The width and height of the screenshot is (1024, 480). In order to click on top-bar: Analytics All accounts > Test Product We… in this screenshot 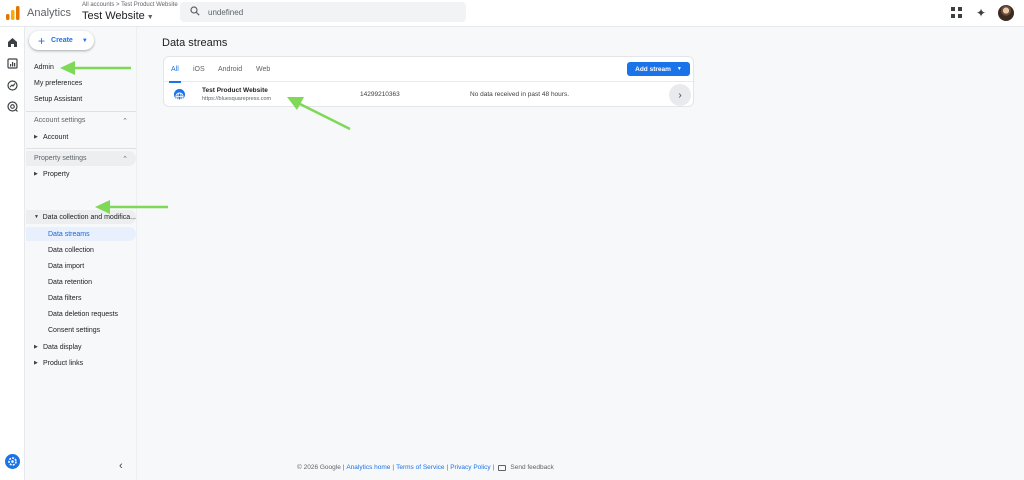, I will do `click(512, 13)`.